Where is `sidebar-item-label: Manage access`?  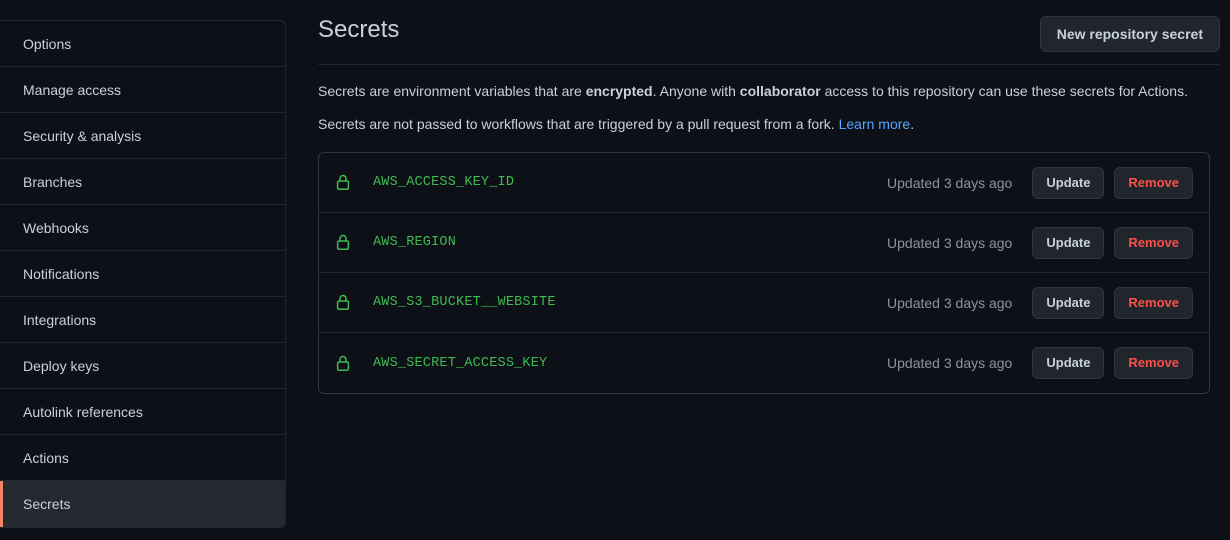 sidebar-item-label: Manage access is located at coordinates (72, 89).